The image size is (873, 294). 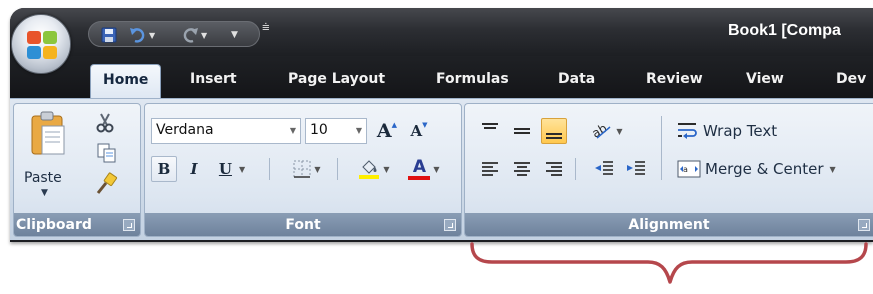 I want to click on fill-color-button: ▼, so click(x=374, y=169).